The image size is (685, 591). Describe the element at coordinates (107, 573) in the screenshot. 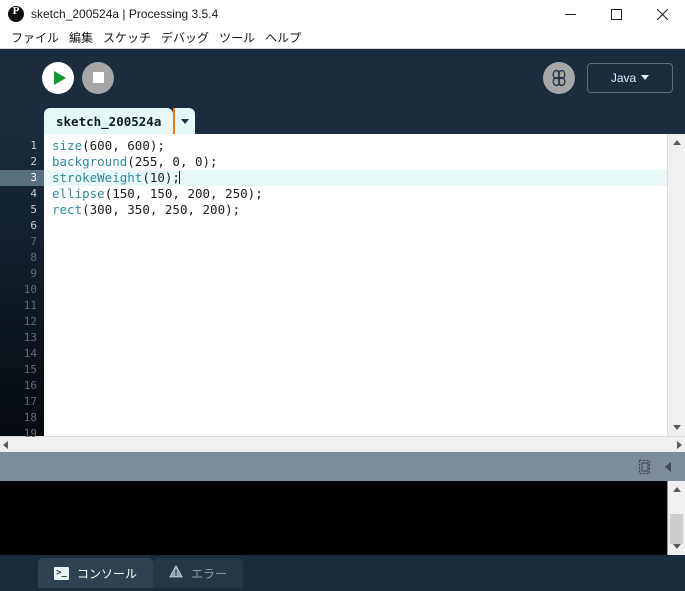

I see `tab-console-label: コンソール` at that location.